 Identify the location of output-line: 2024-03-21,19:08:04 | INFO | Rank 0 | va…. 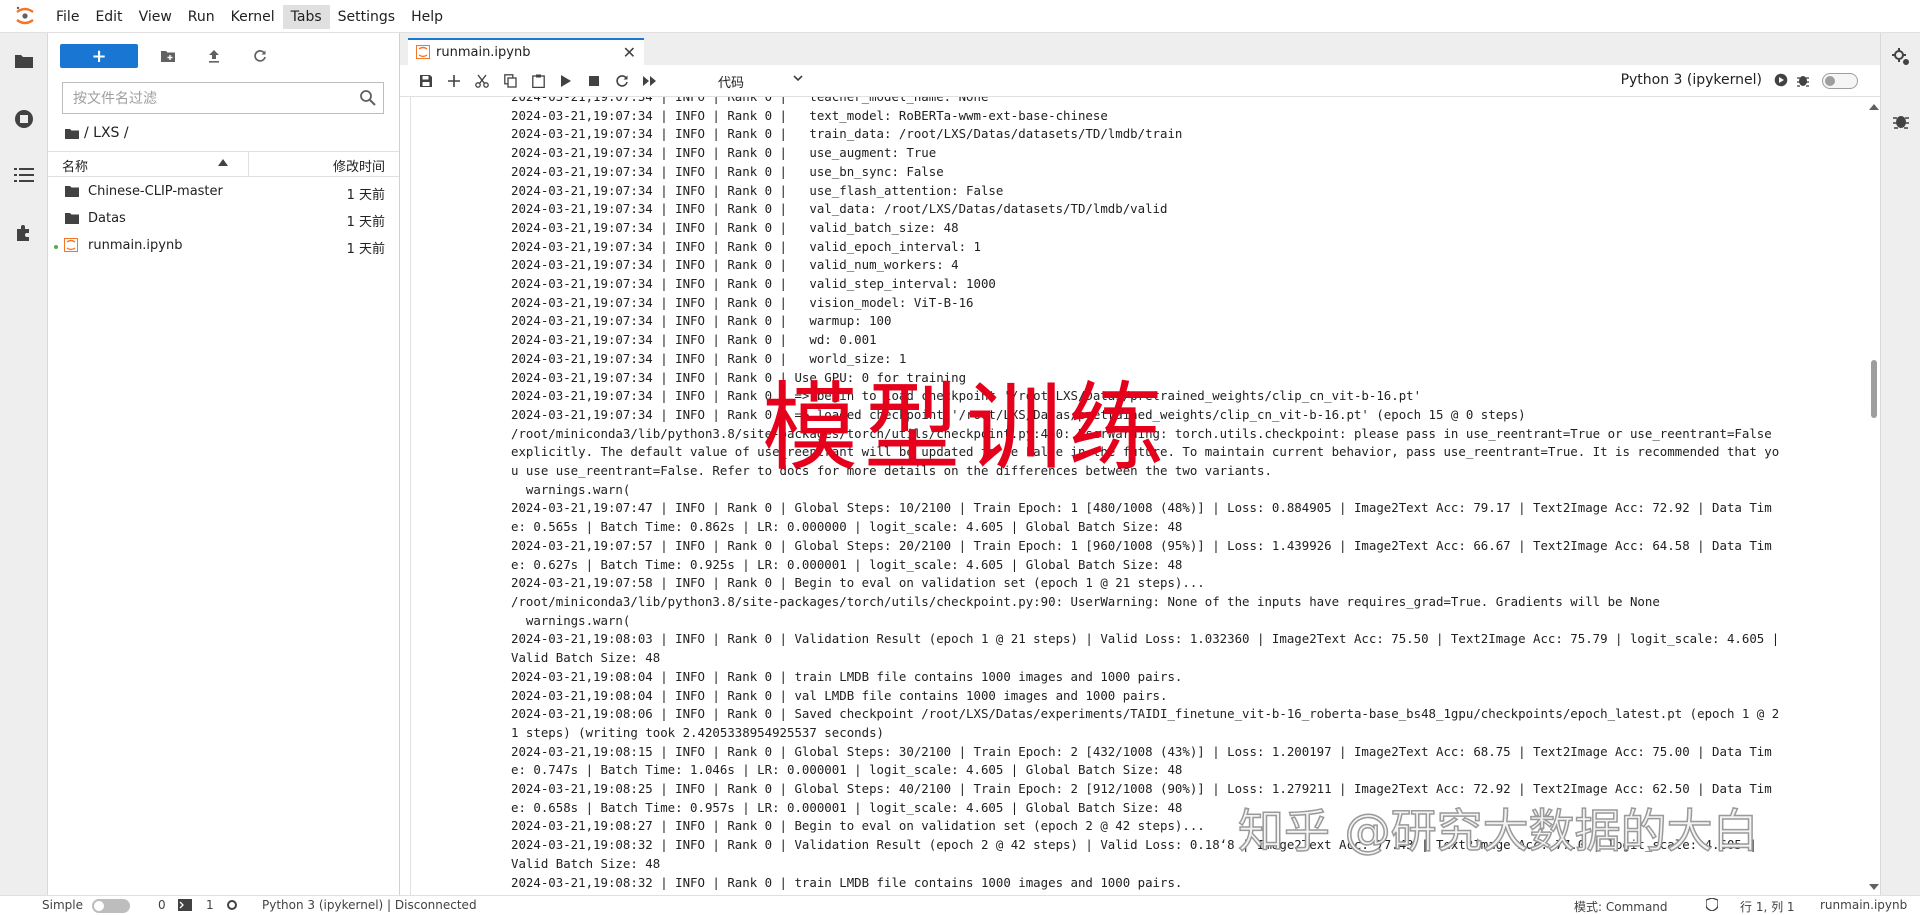
(839, 695).